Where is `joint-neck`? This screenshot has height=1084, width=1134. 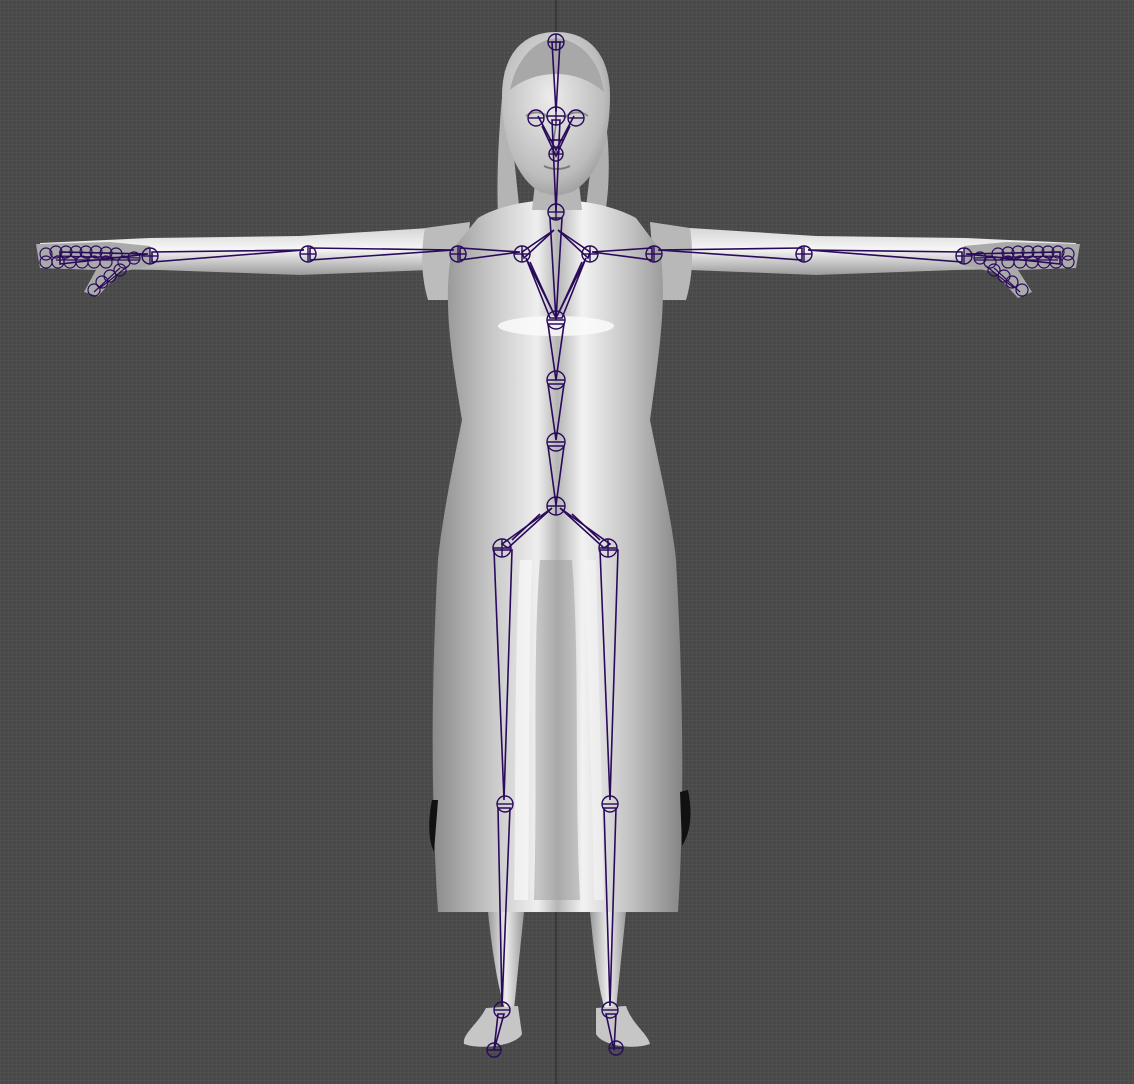
joint-neck is located at coordinates (556, 212).